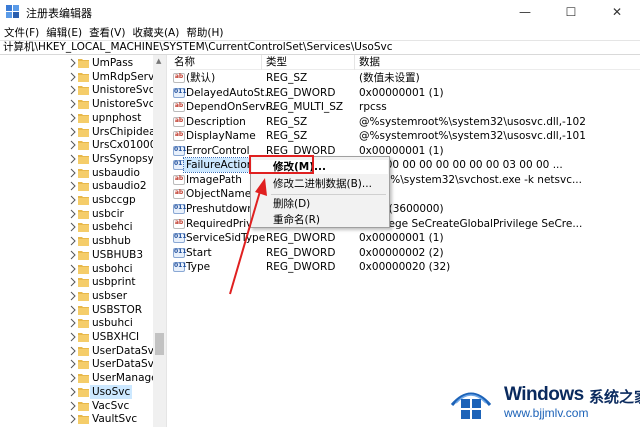 The image size is (640, 427). I want to click on close-button: ✕, so click(617, 12).